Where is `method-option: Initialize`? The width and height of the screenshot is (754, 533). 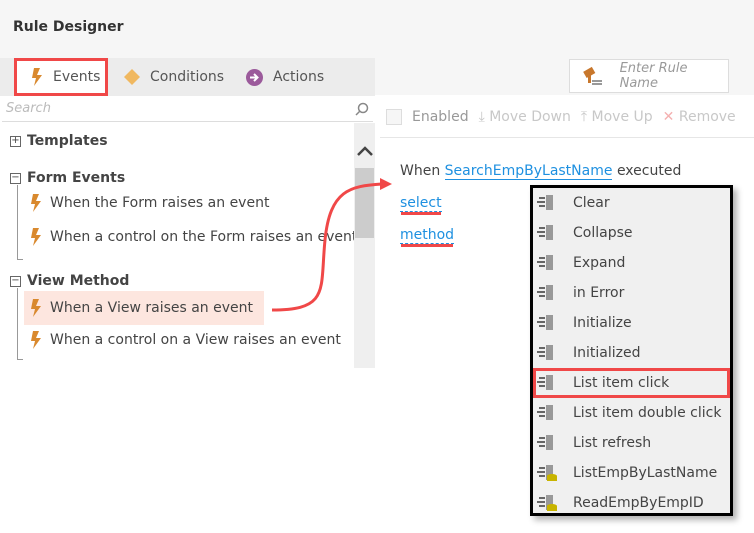
method-option: Initialize is located at coordinates (631, 323).